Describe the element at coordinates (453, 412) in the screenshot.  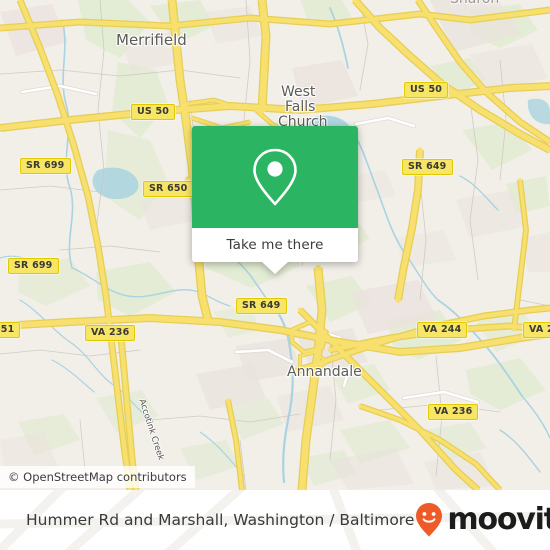
I see `road-shield-va-236-east: VA 236` at that location.